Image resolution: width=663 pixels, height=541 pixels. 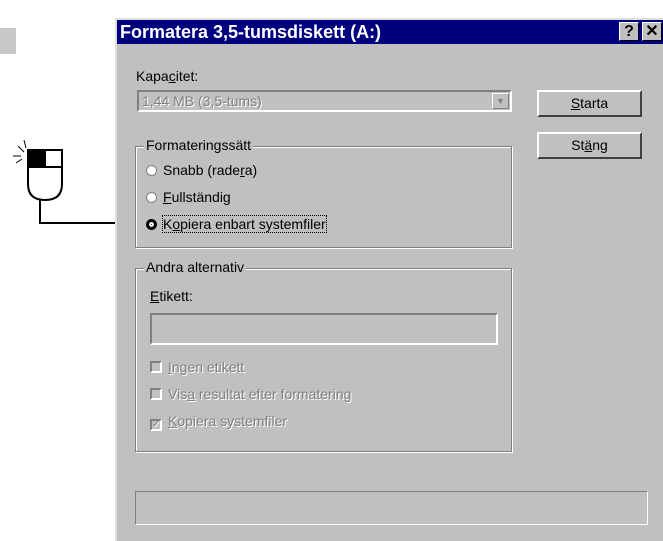 What do you see at coordinates (188, 197) in the screenshot?
I see `radio-full: Fullständig` at bounding box center [188, 197].